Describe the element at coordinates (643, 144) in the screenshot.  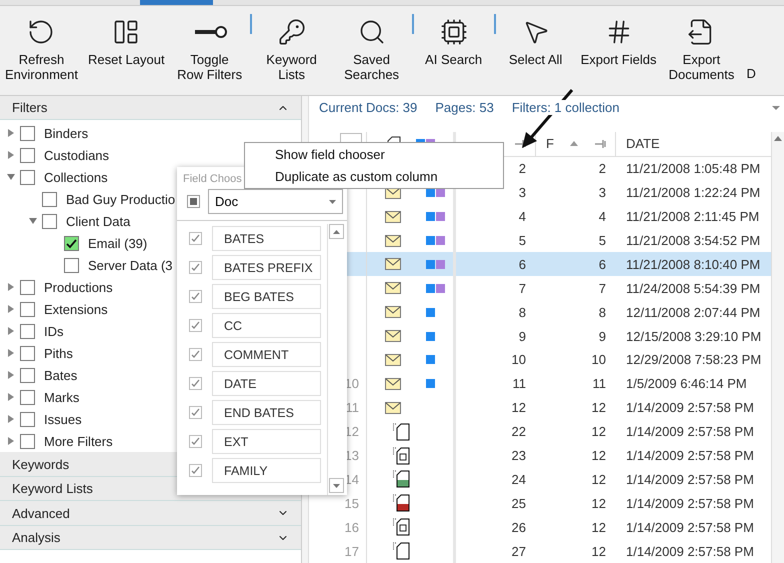
I see `column-title: DATE` at that location.